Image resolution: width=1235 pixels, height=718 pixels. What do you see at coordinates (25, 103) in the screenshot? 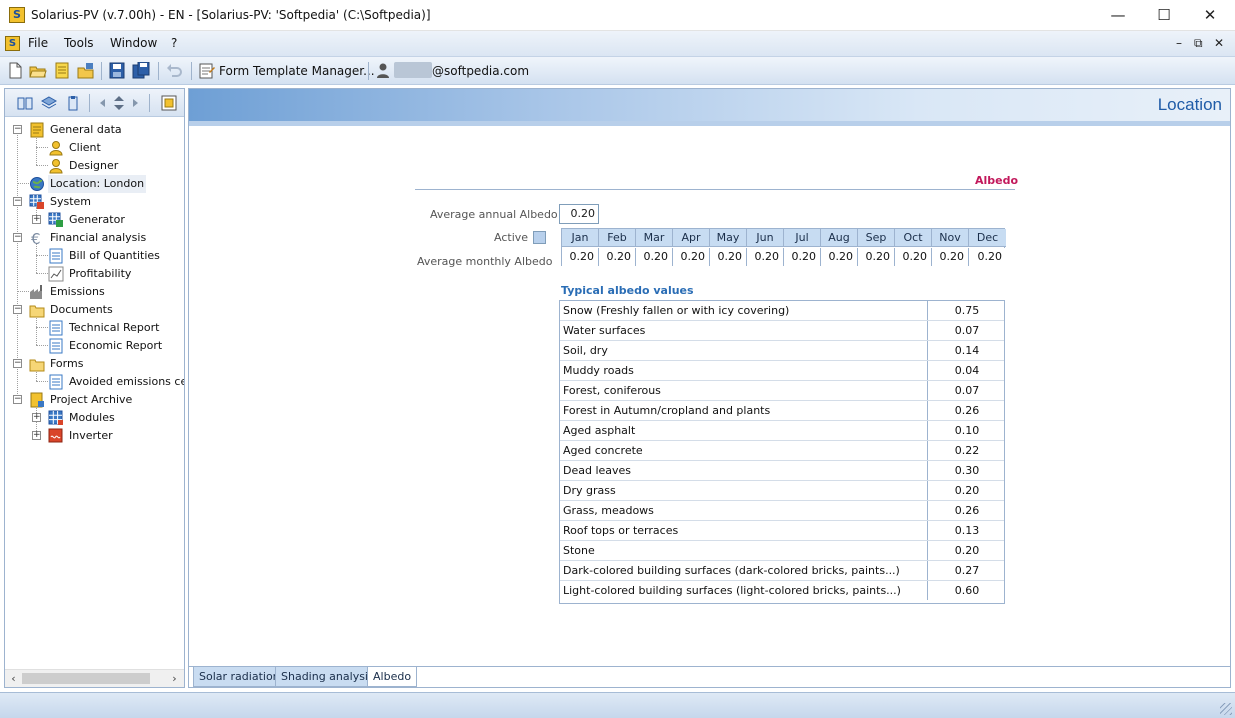
I see `book-icon` at bounding box center [25, 103].